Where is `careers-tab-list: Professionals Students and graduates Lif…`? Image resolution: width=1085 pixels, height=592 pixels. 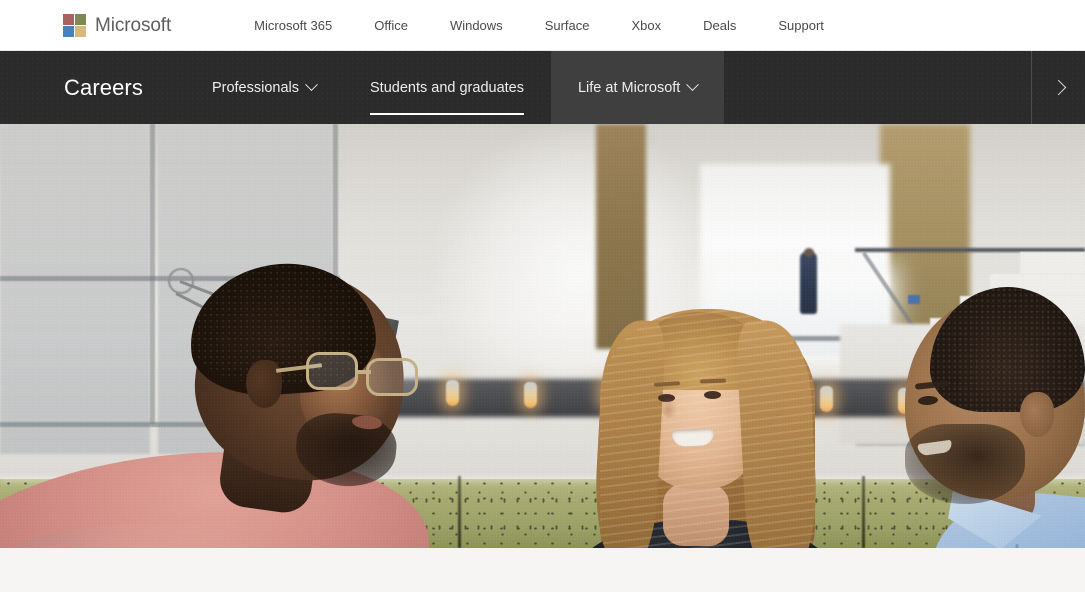
careers-tab-list: Professionals Students and graduates Lif… is located at coordinates (455, 87).